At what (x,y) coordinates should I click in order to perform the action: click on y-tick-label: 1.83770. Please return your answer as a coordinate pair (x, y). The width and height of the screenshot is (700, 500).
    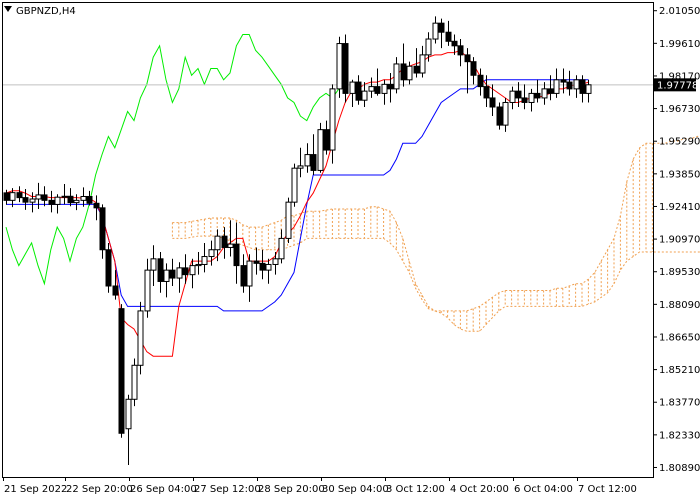
    Looking at the image, I should click on (679, 403).